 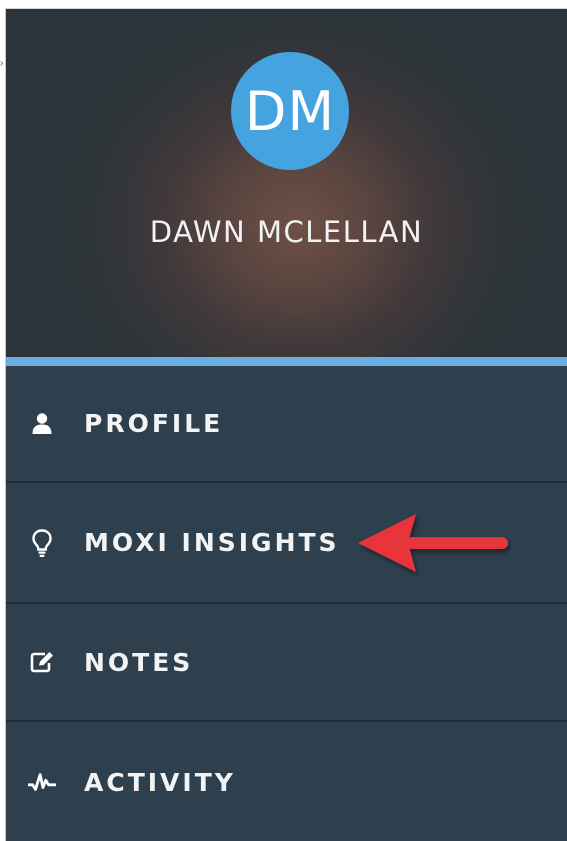 I want to click on menu-item-label: NOTES, so click(x=139, y=662).